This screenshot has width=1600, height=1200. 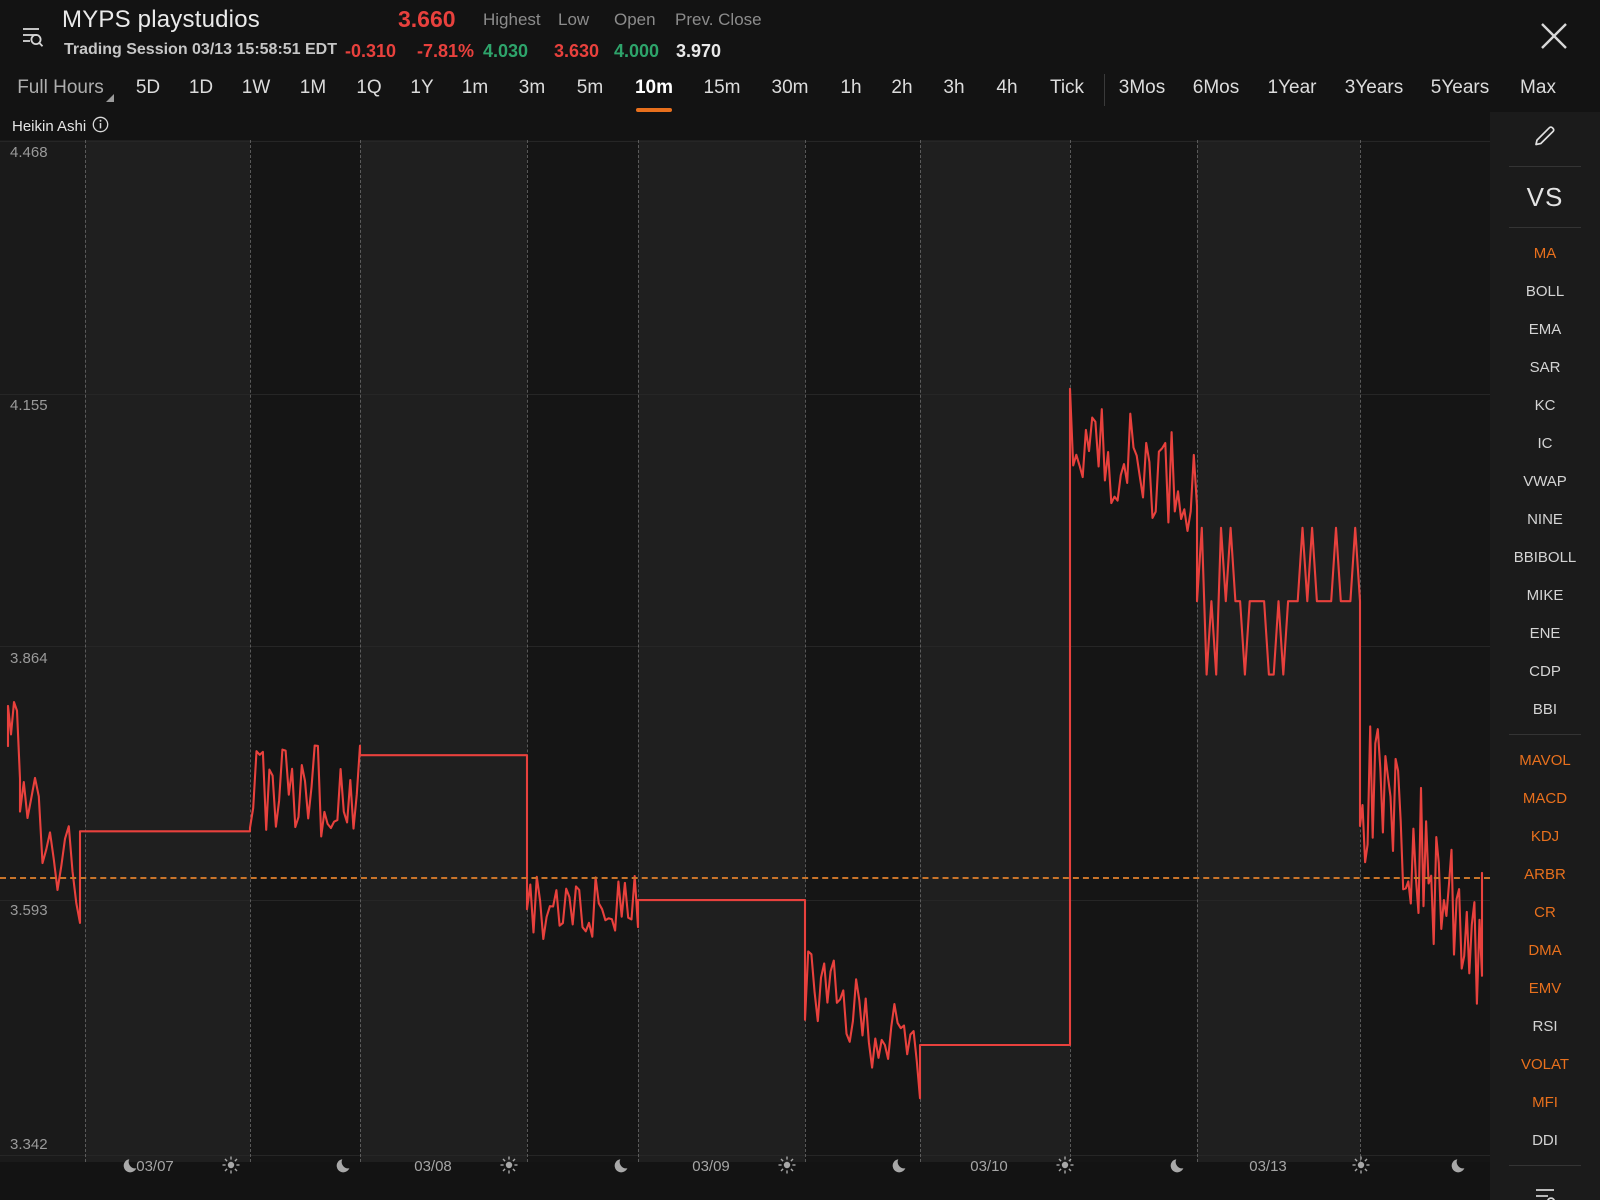 I want to click on compare-vs-button: VS, so click(x=1545, y=197).